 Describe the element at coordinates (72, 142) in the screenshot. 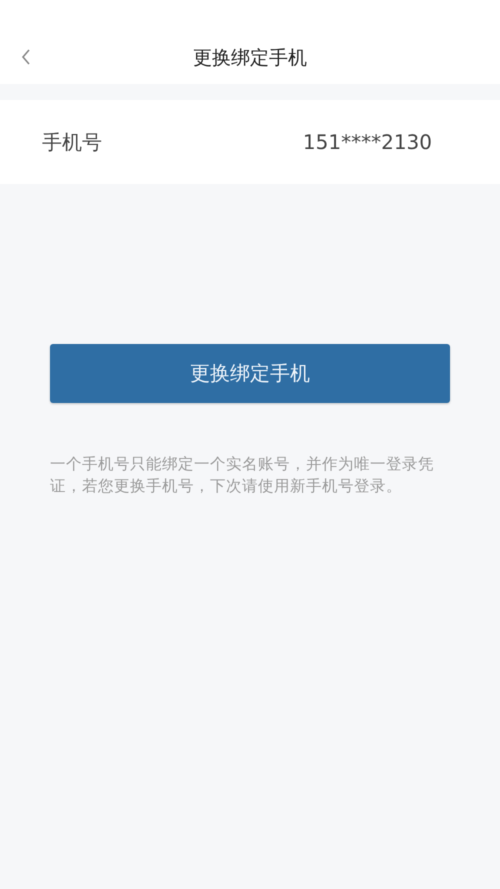

I see `field-label: 手机号` at that location.